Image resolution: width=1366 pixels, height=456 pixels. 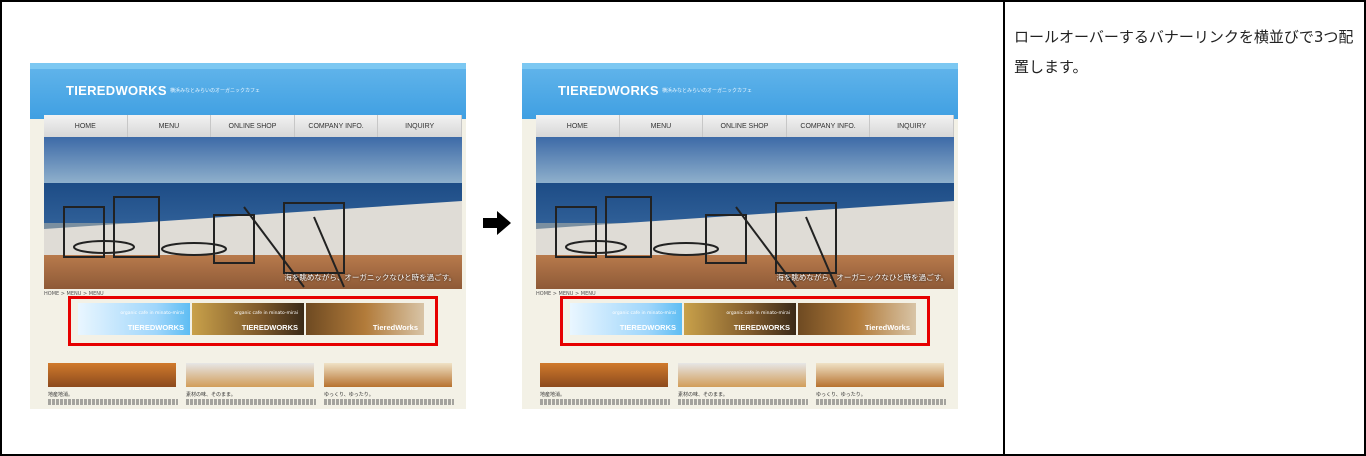 I want to click on description-text: ロールオーバーするバナーリンクを横並びで3つ配置します。, so click(x=1184, y=52).